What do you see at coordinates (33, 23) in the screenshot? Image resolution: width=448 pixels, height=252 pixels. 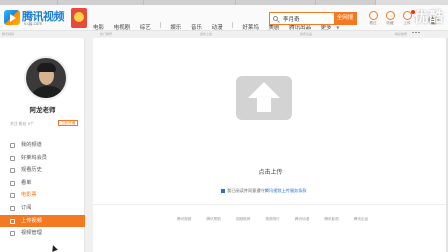 I see `brand-domain: v.qq.com` at bounding box center [33, 23].